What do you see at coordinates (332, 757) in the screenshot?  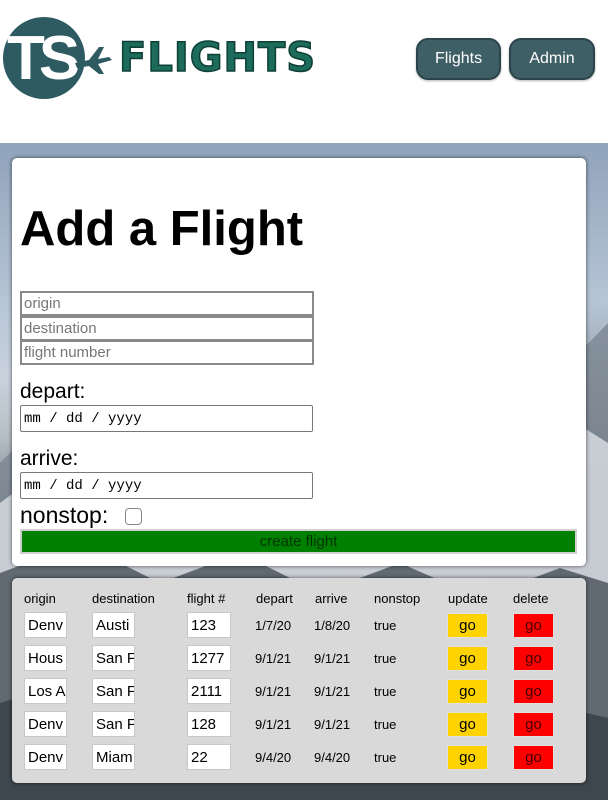 I see `row-arrive: 9/4/20` at bounding box center [332, 757].